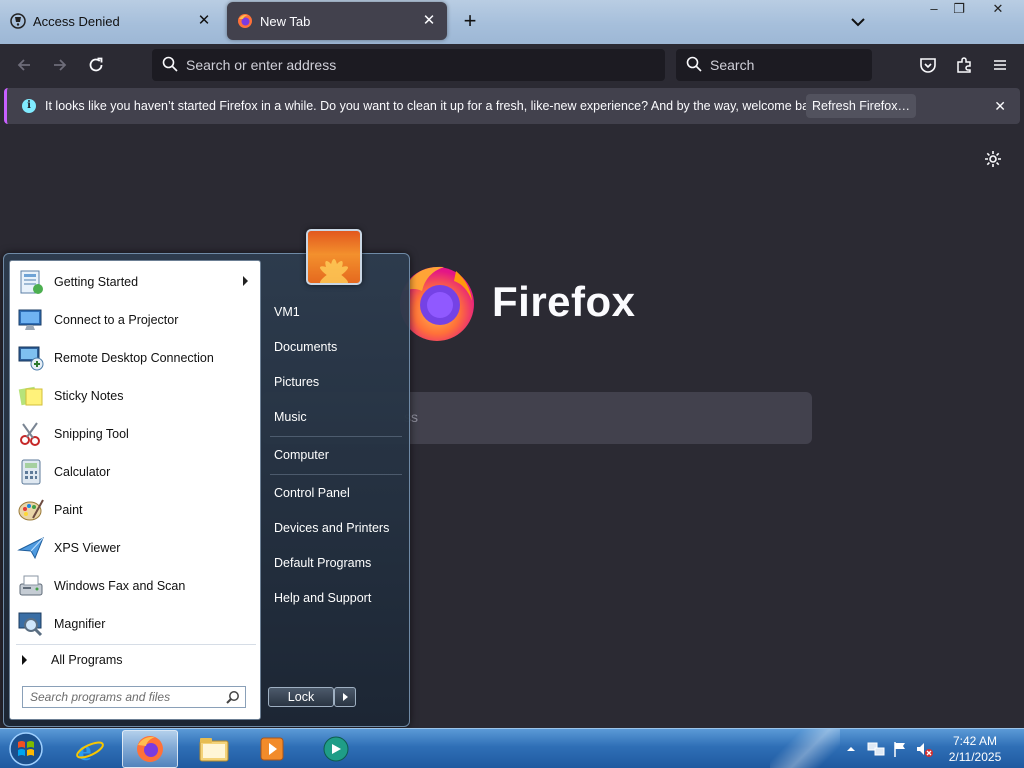 Image resolution: width=1024 pixels, height=768 pixels. I want to click on taskbar: e 7:42 AM 2/11/2025, so click(512, 748).